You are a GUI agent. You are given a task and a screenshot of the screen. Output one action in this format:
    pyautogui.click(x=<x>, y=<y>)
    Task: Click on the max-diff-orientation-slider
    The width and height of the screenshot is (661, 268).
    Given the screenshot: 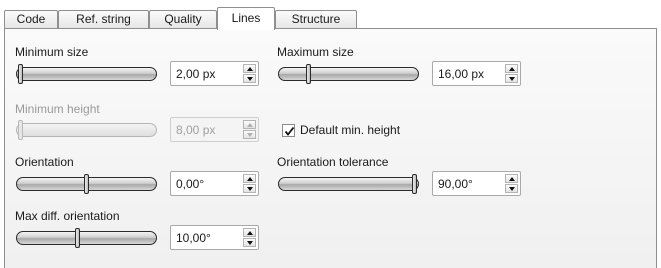 What is the action you would take?
    pyautogui.click(x=86, y=238)
    